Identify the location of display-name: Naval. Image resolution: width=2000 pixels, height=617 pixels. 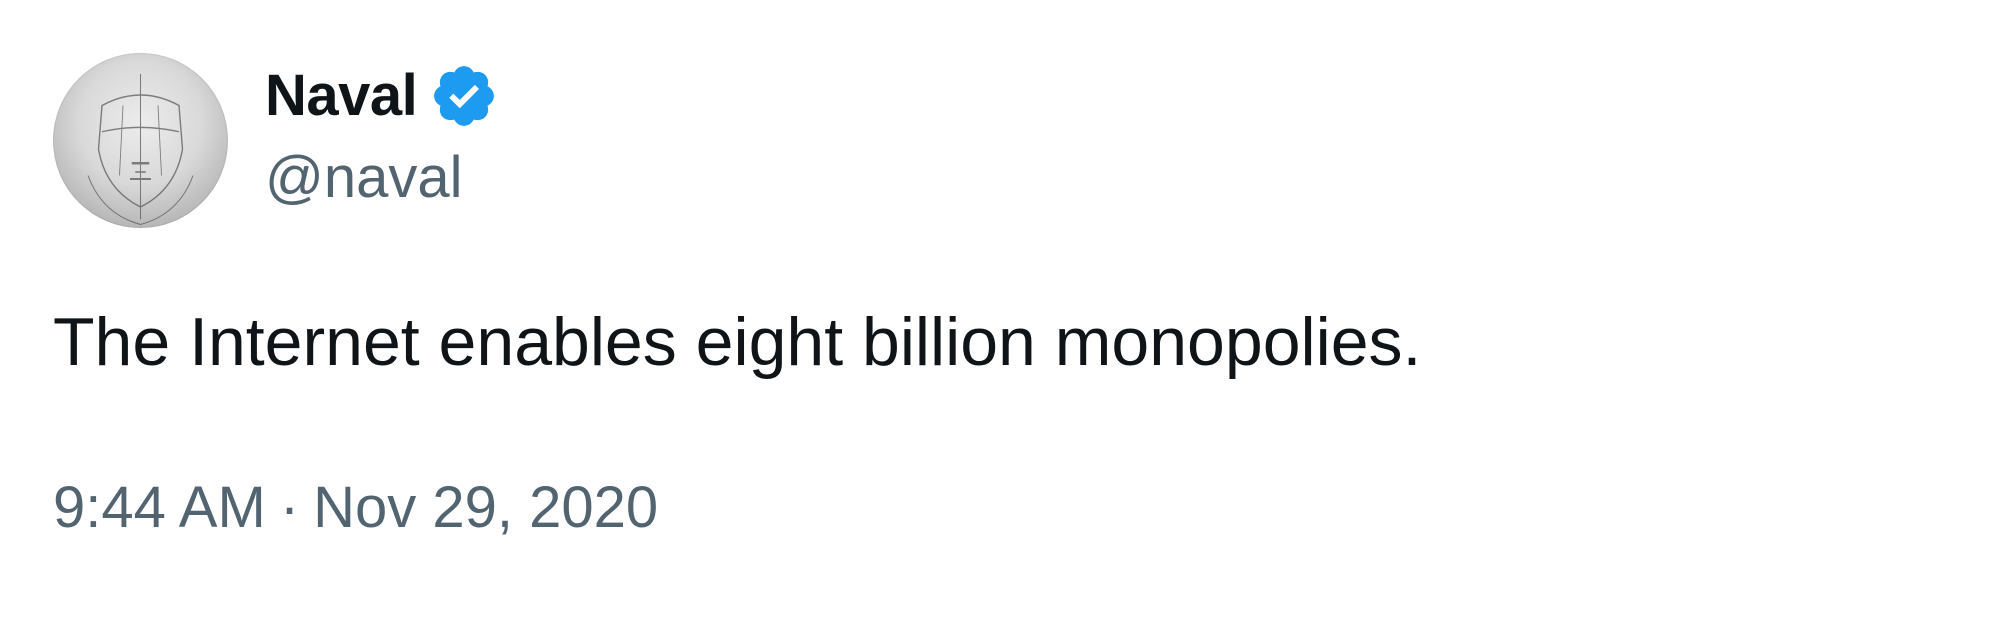
(341, 96).